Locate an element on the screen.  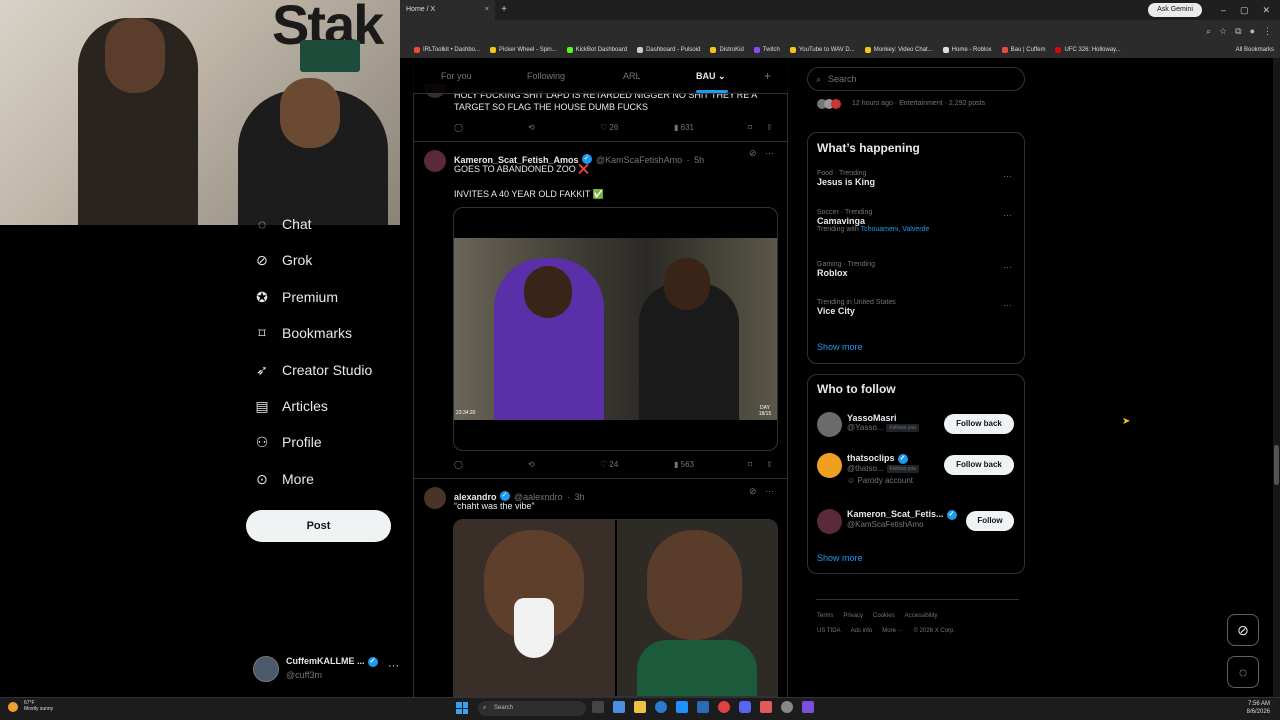
bookmark-item: DistroKid is located at coordinates (727, 50).